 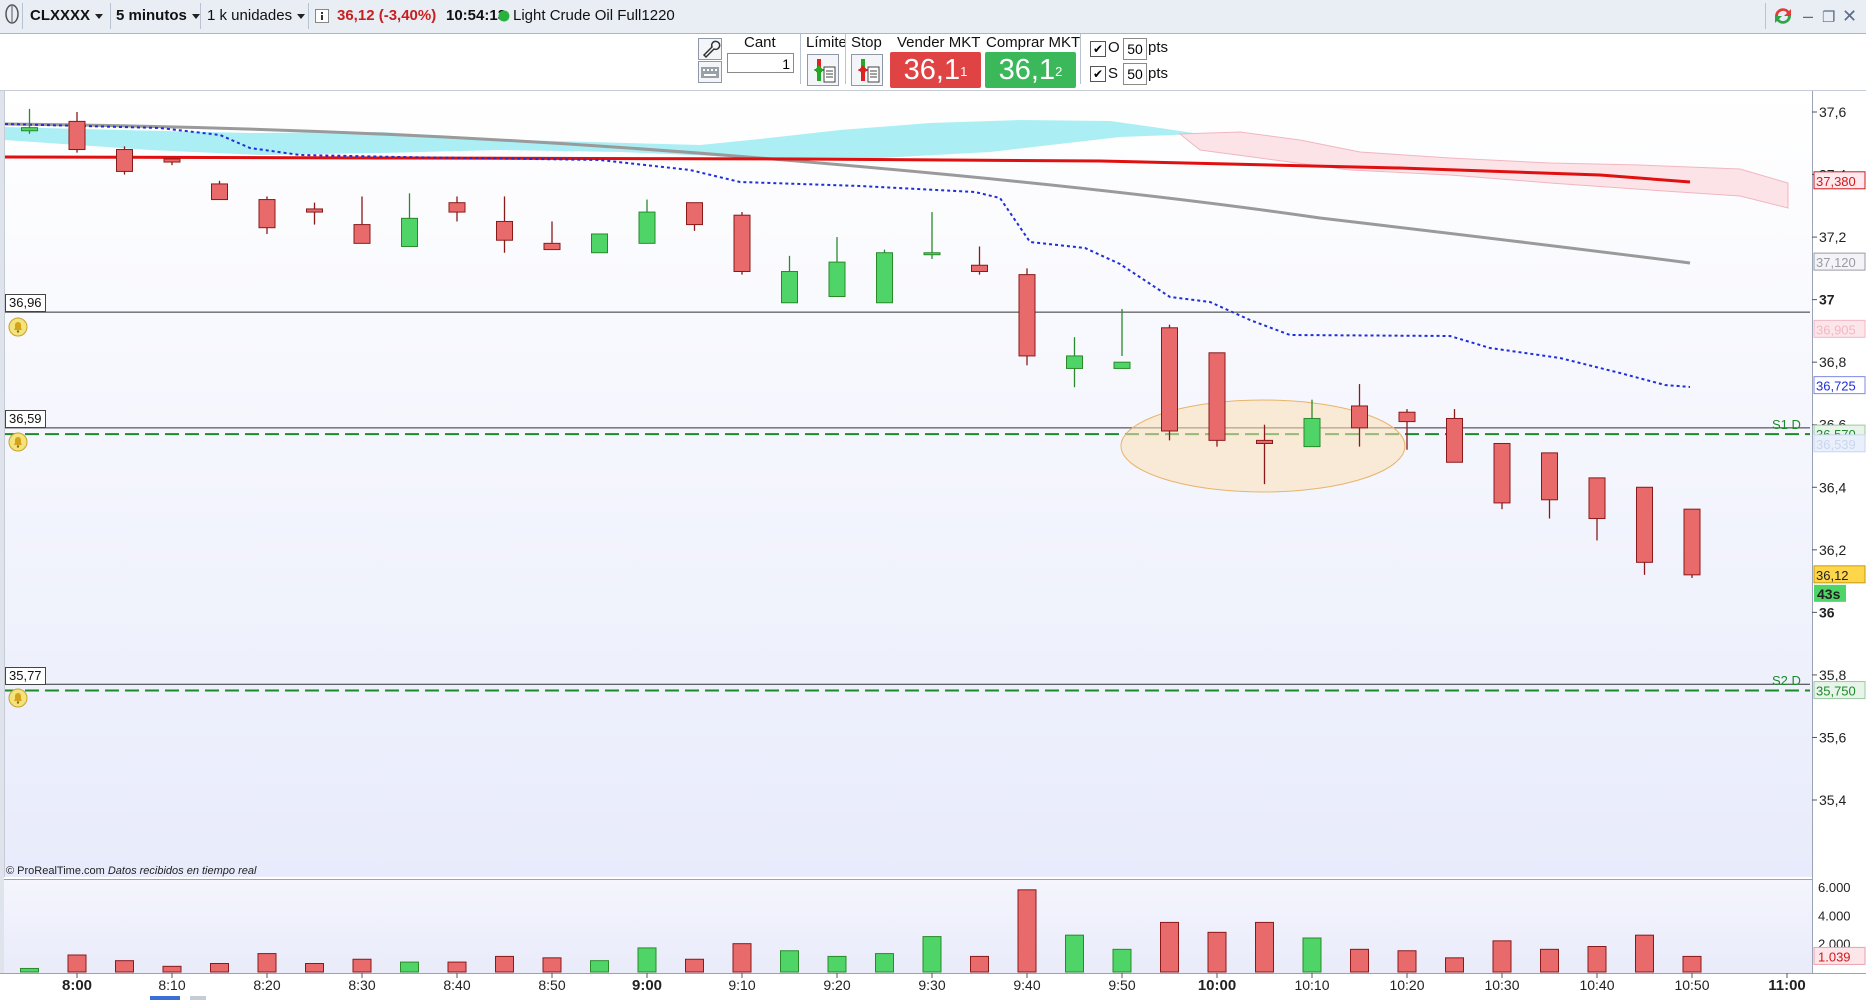 I want to click on o-points-input: 50, so click(x=1135, y=49).